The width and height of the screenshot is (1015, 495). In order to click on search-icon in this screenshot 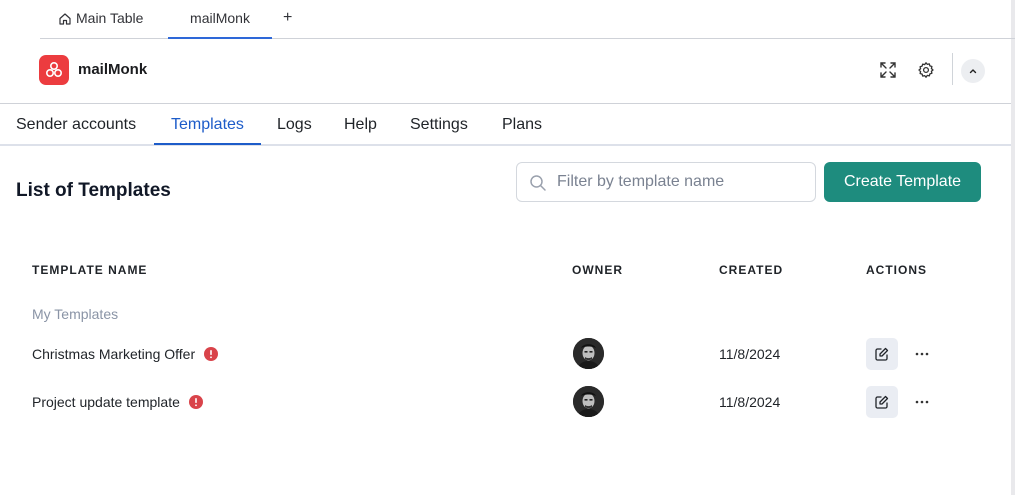, I will do `click(538, 183)`.